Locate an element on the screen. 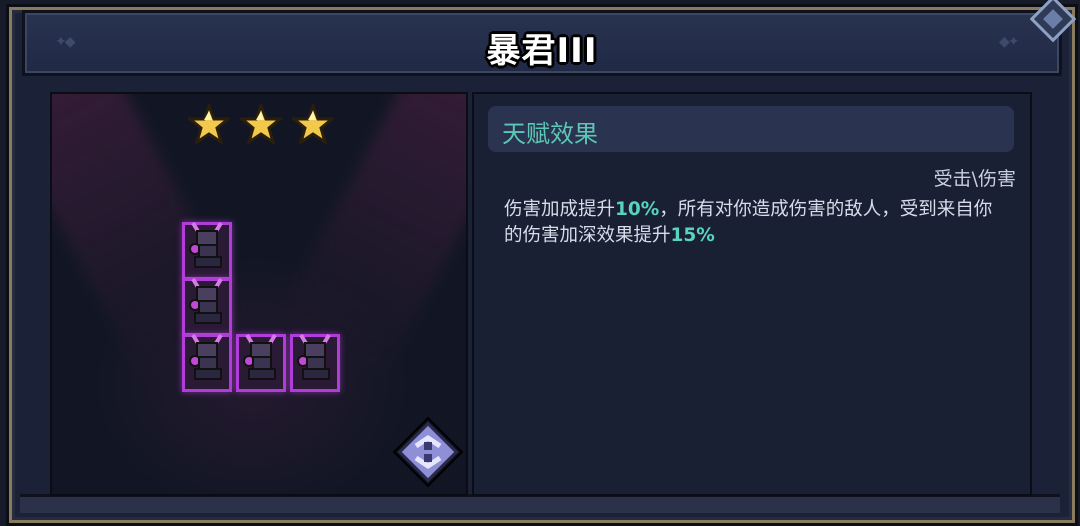 This screenshot has height=526, width=1080. talent-header: 天赋效果 is located at coordinates (751, 129).